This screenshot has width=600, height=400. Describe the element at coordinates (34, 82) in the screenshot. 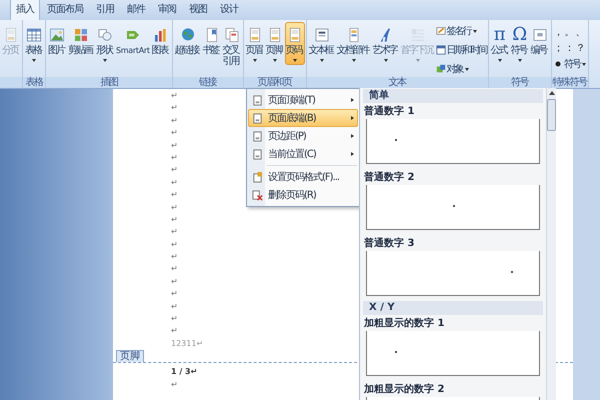

I see `group-label: 表格` at that location.